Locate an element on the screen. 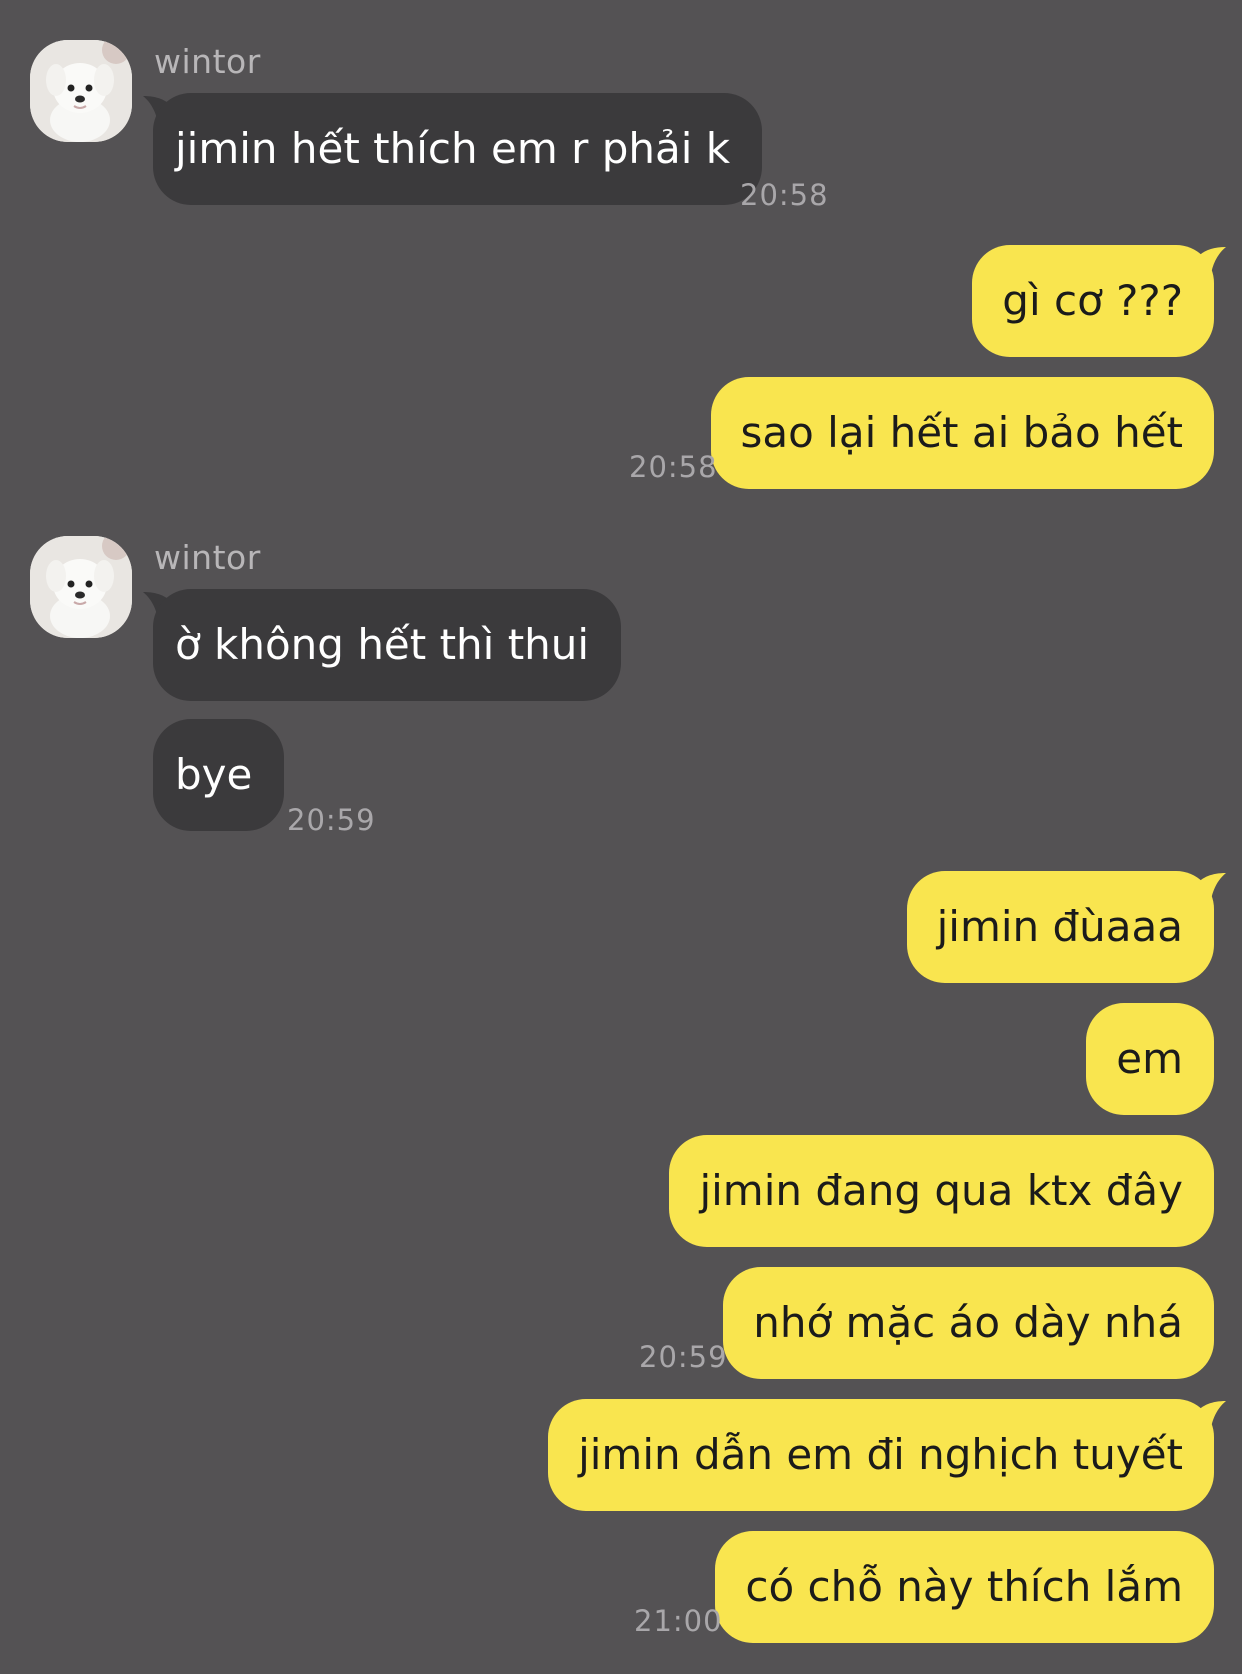  outgoing-message: jimin dẫn em đi nghịch tuyết is located at coordinates (881, 1455).